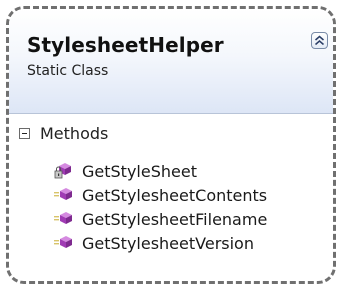 This screenshot has height=296, width=356. I want to click on collapse-button, so click(319, 40).